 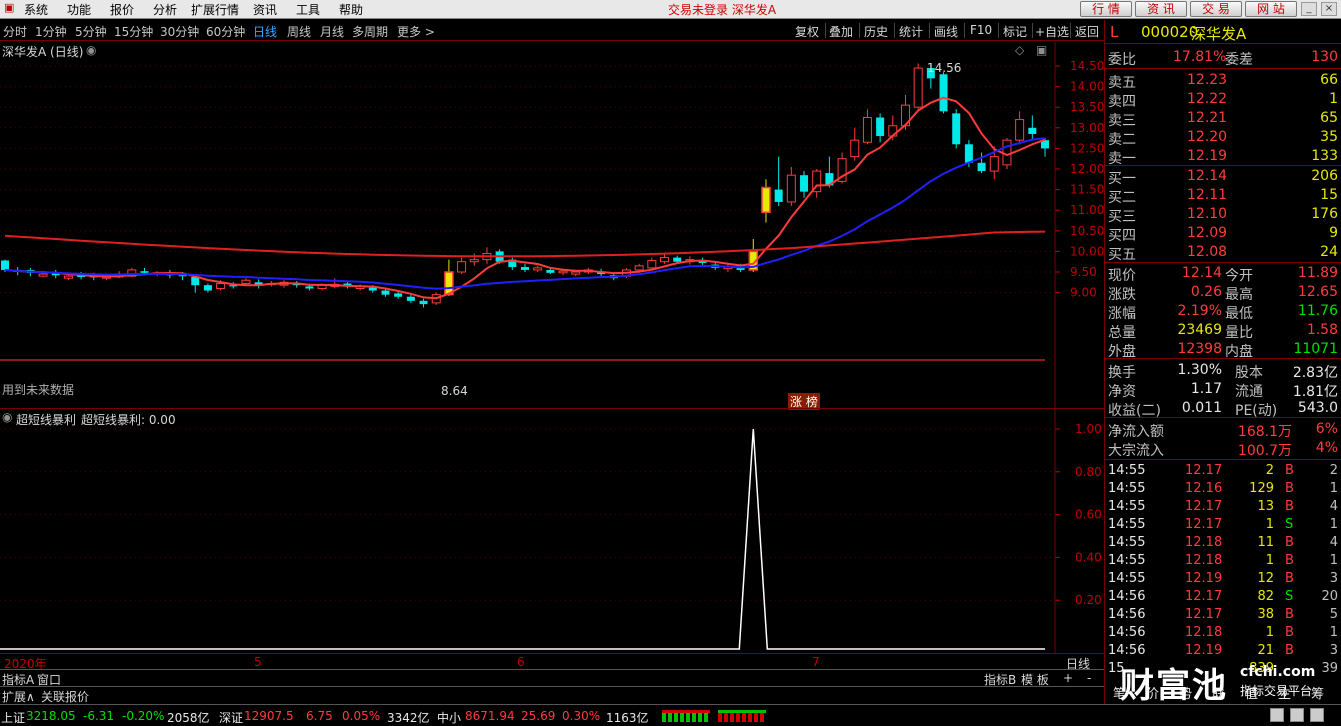 What do you see at coordinates (1223, 525) in the screenshot?
I see `tick-row: 14:55 12.17 1 S 1` at bounding box center [1223, 525].